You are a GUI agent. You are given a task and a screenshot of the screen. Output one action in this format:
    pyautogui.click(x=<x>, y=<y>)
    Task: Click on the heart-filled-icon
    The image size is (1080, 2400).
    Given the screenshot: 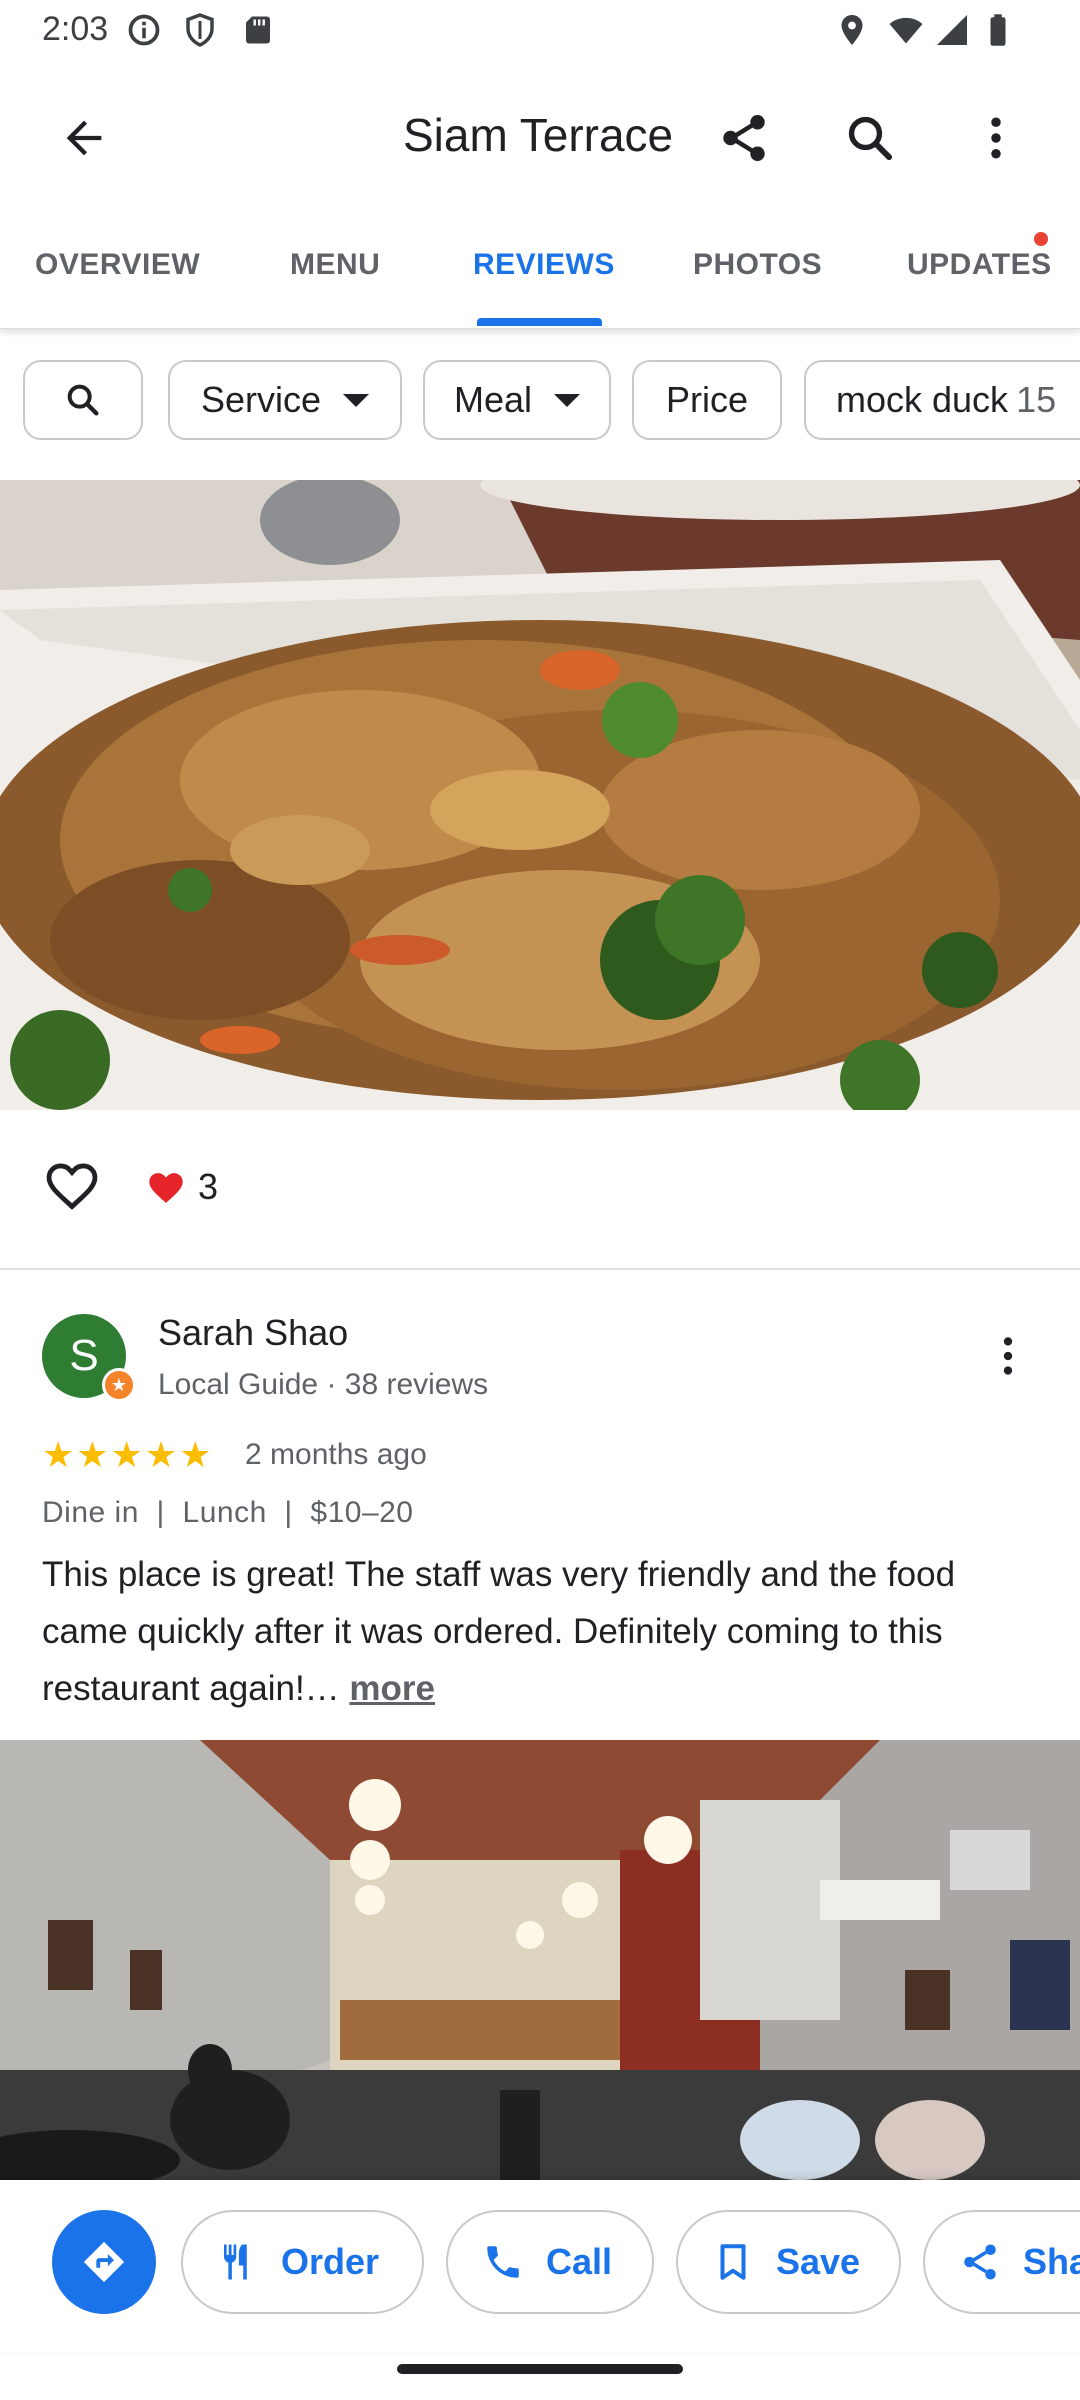 What is the action you would take?
    pyautogui.click(x=166, y=1188)
    